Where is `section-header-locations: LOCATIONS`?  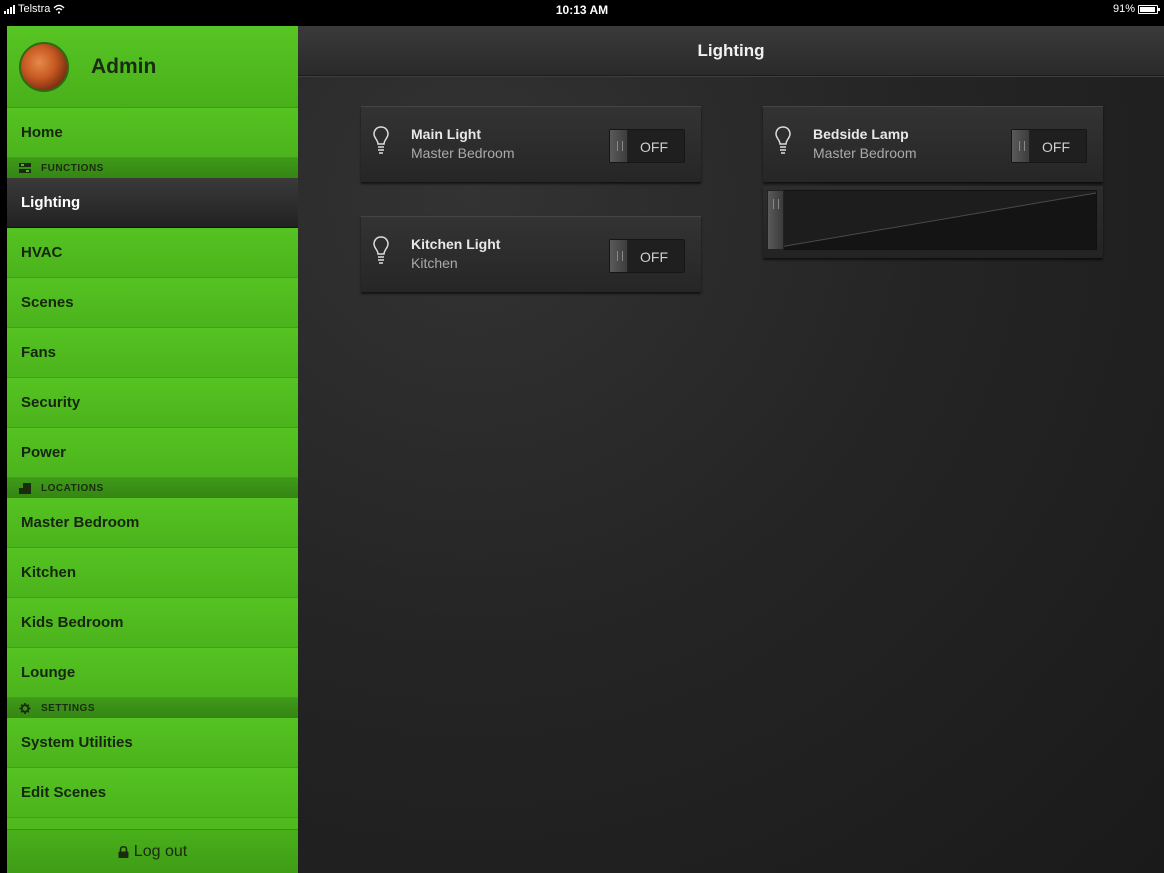
section-header-locations: LOCATIONS is located at coordinates (152, 488).